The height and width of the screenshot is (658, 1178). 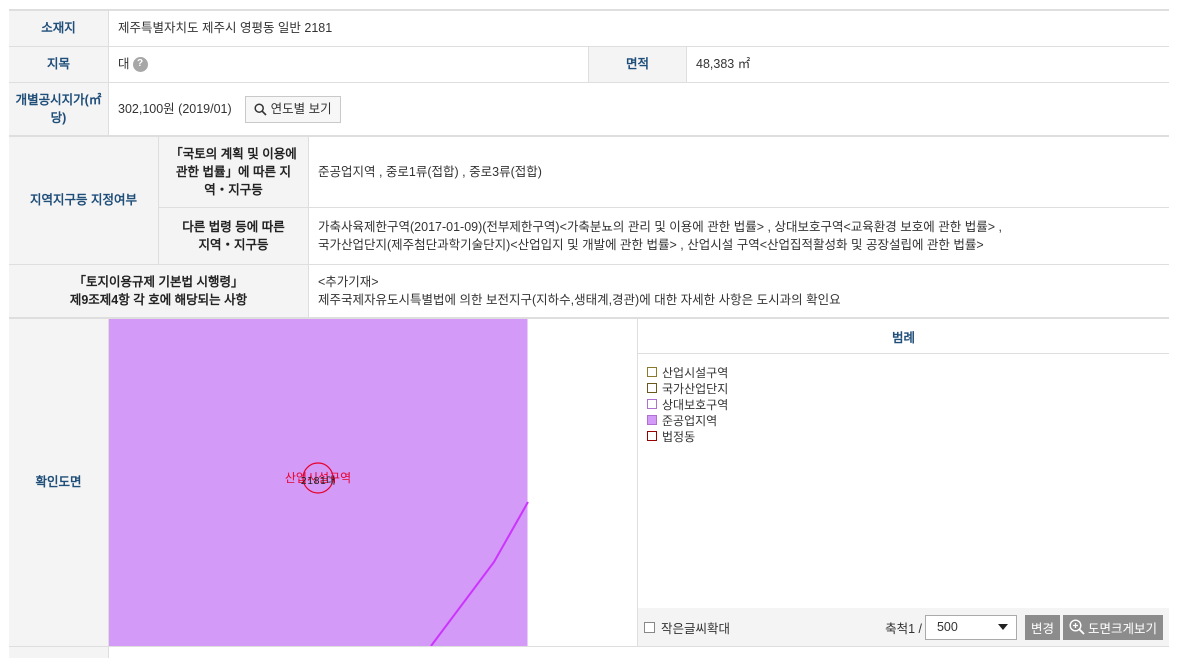 What do you see at coordinates (903, 336) in the screenshot?
I see `legend-title: 범례` at bounding box center [903, 336].